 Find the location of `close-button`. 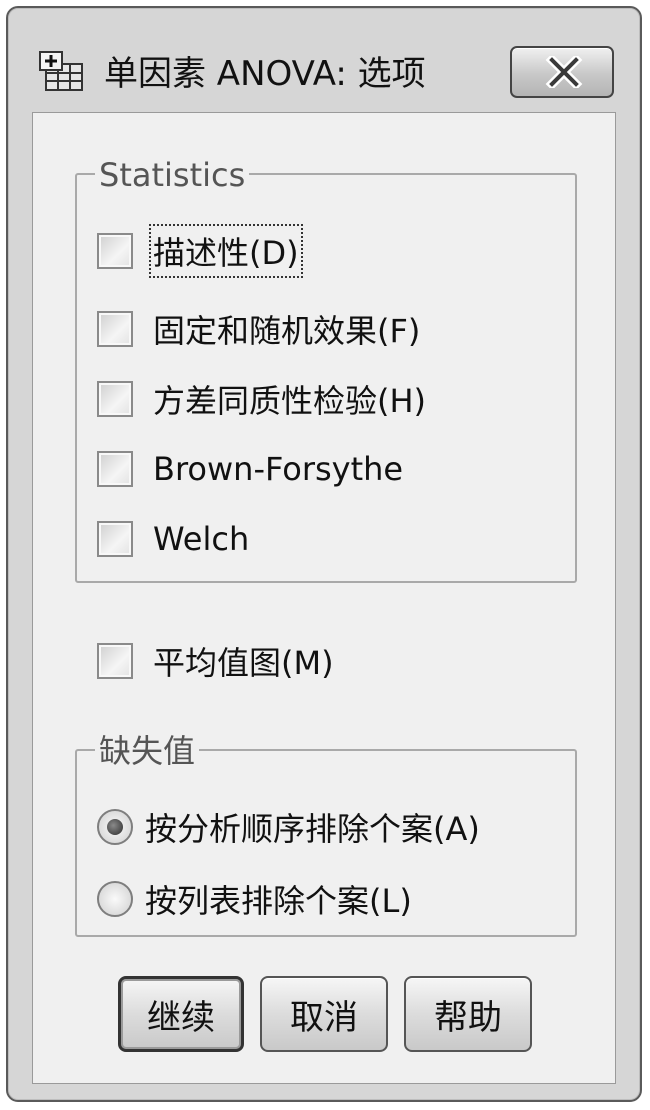

close-button is located at coordinates (562, 72).